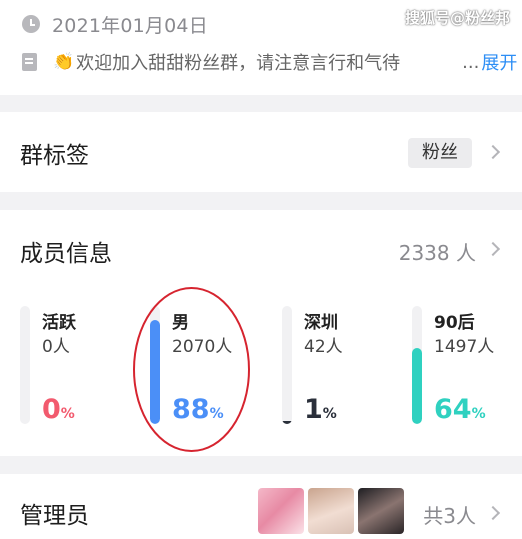  Describe the element at coordinates (440, 153) in the screenshot. I see `tag-chip: 粉丝` at that location.